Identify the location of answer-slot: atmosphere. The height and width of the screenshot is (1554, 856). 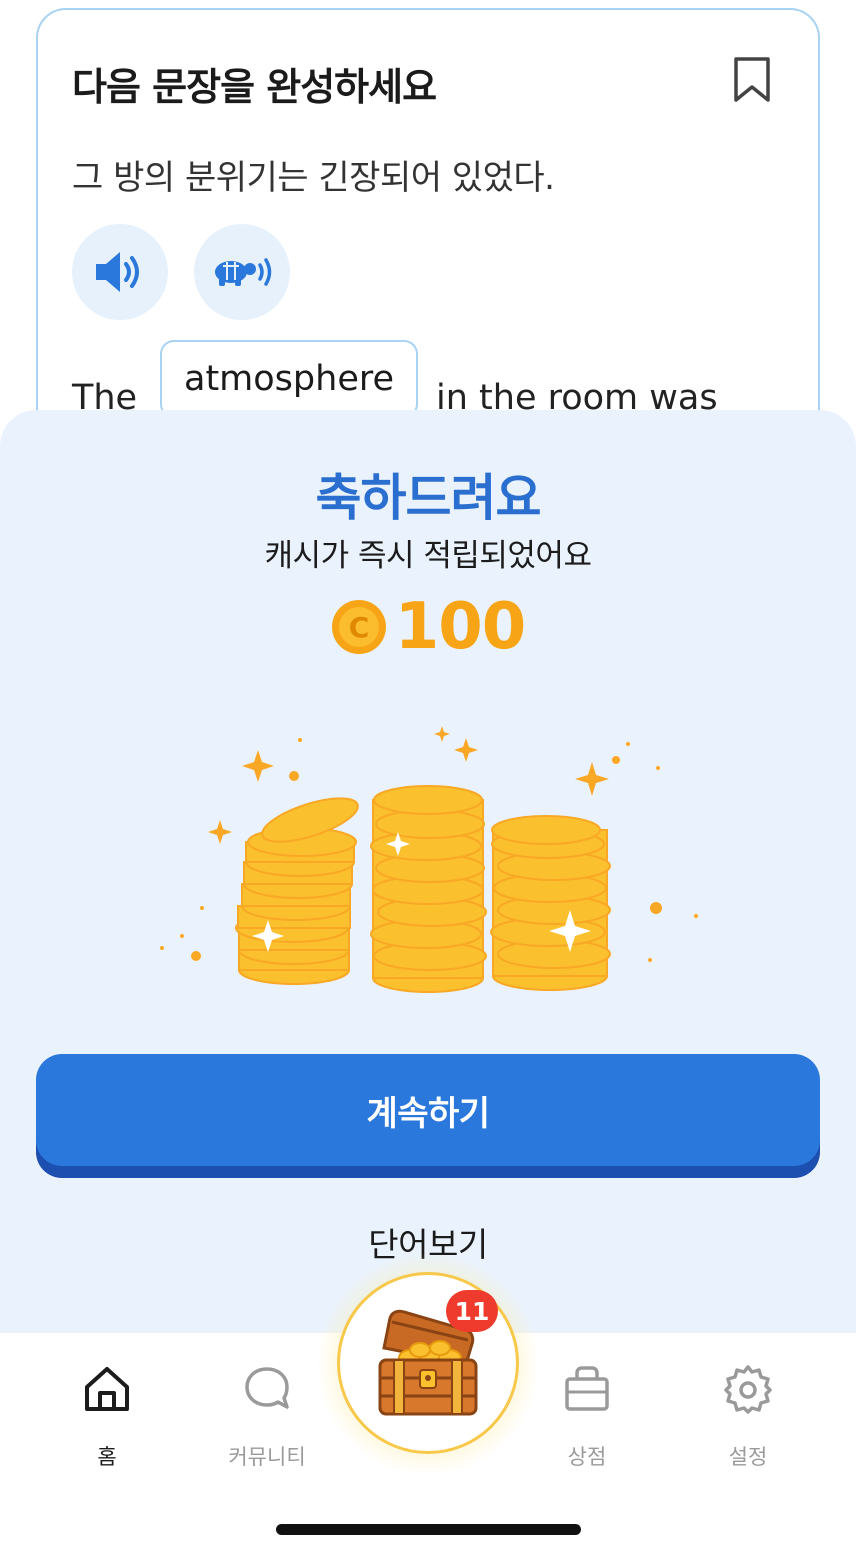
(289, 379).